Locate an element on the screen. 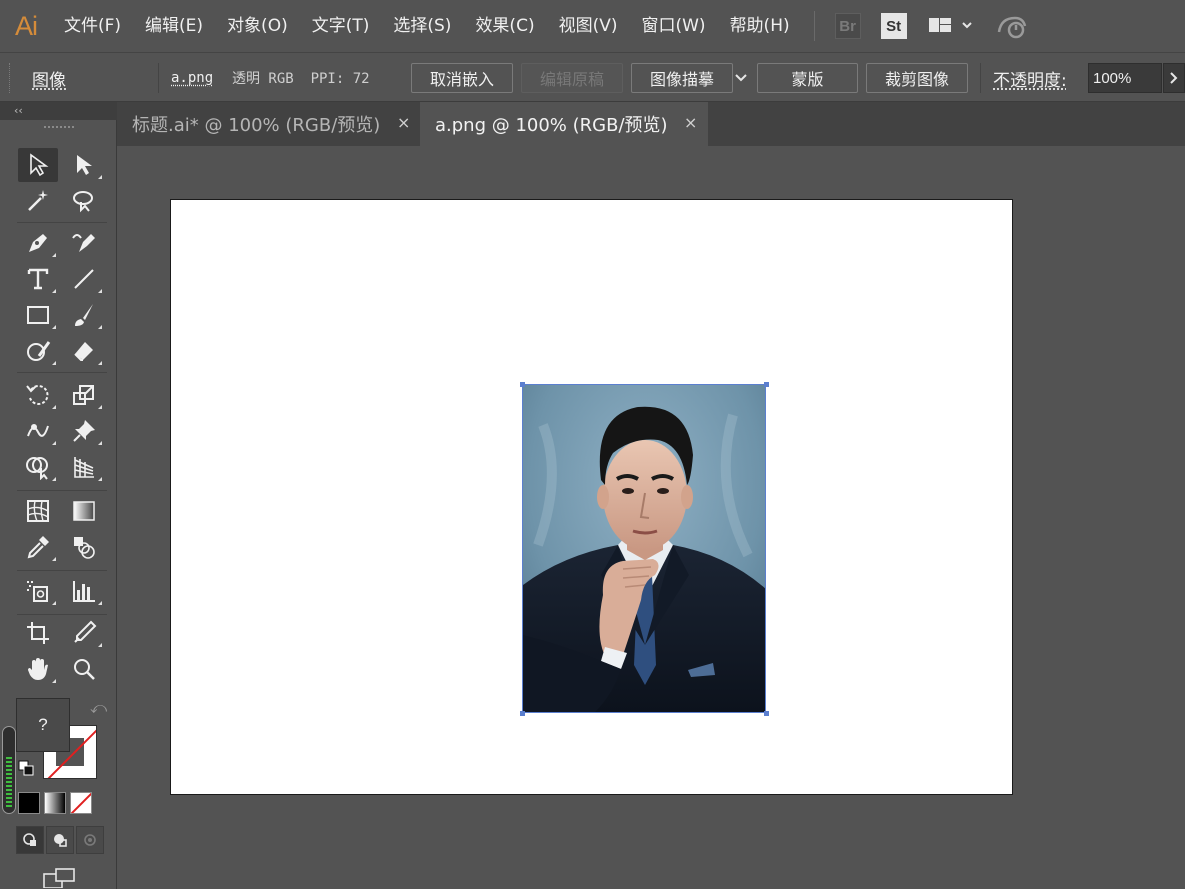  sync-icon is located at coordinates (1012, 26).